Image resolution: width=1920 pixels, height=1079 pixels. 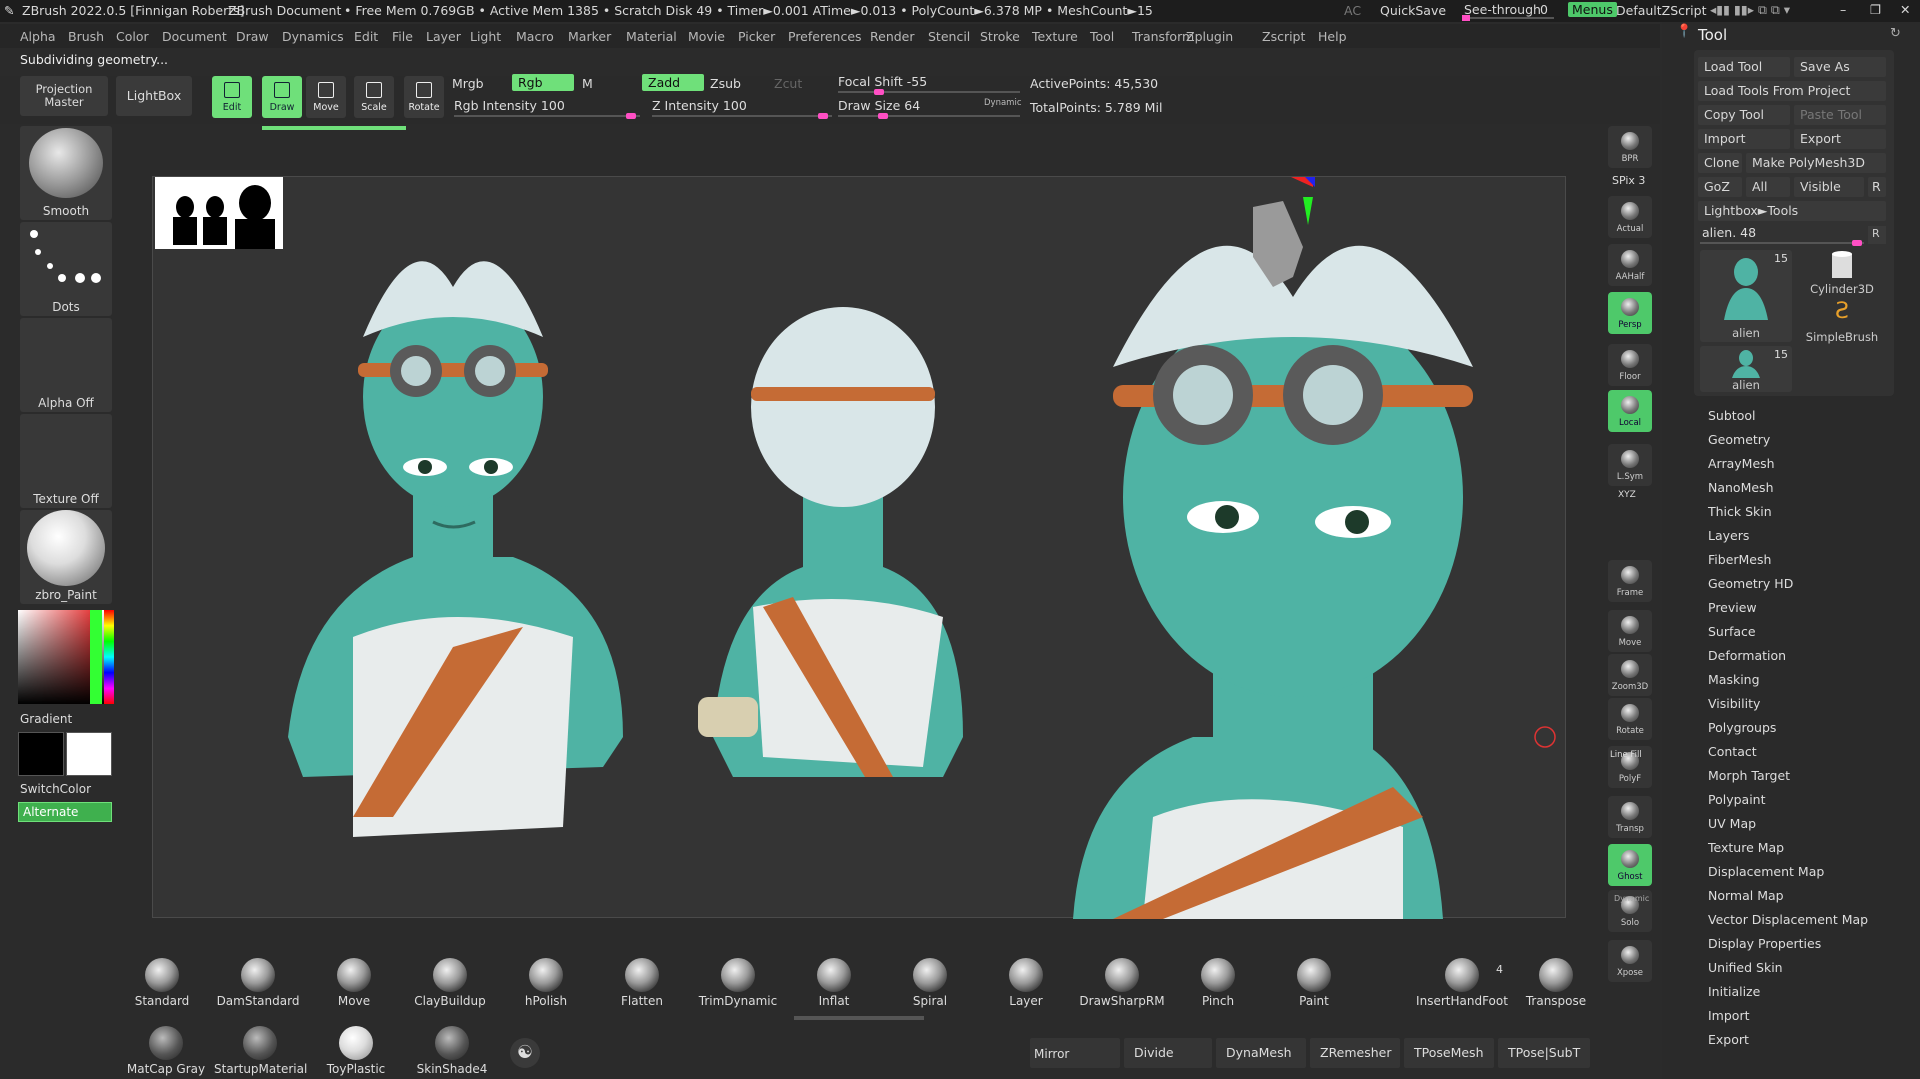 I want to click on menu-zplugin: Zplugin, so click(x=1209, y=36).